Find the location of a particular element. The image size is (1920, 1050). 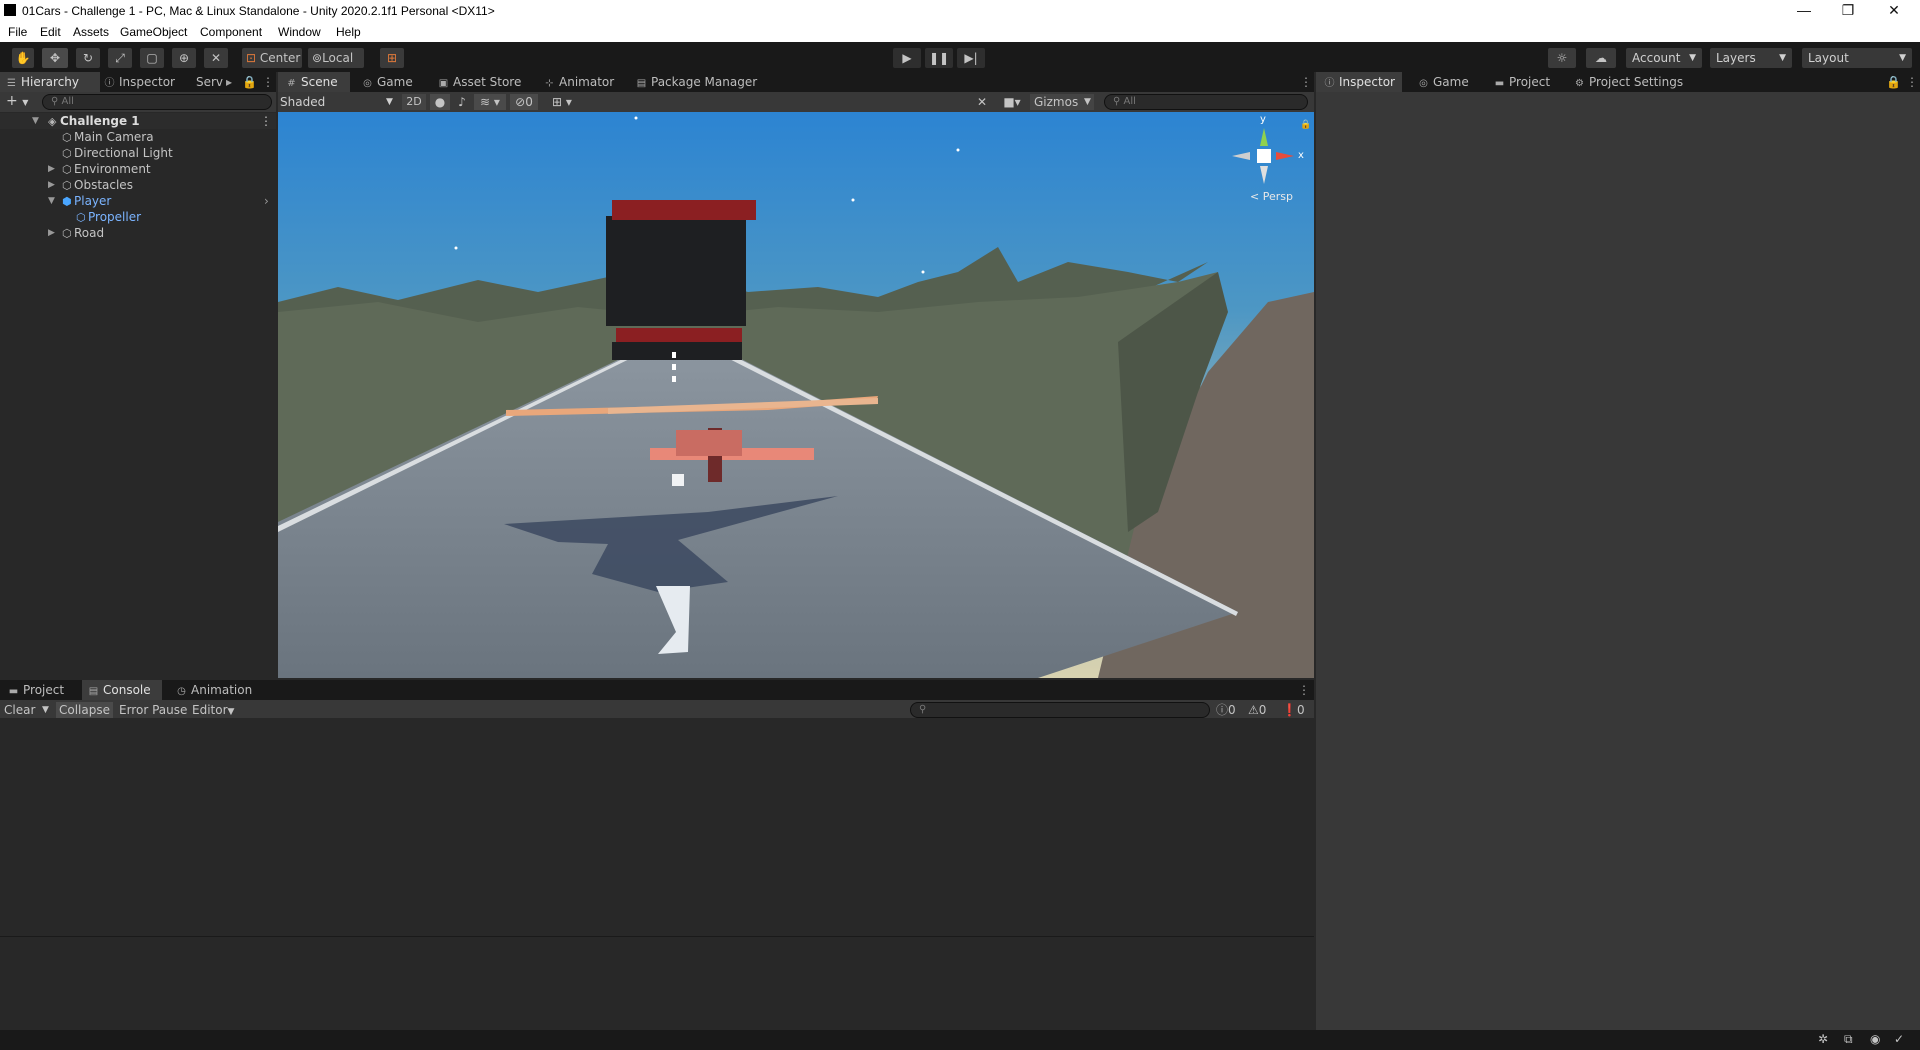

tab-game-right: ◎ Game is located at coordinates (1448, 82).